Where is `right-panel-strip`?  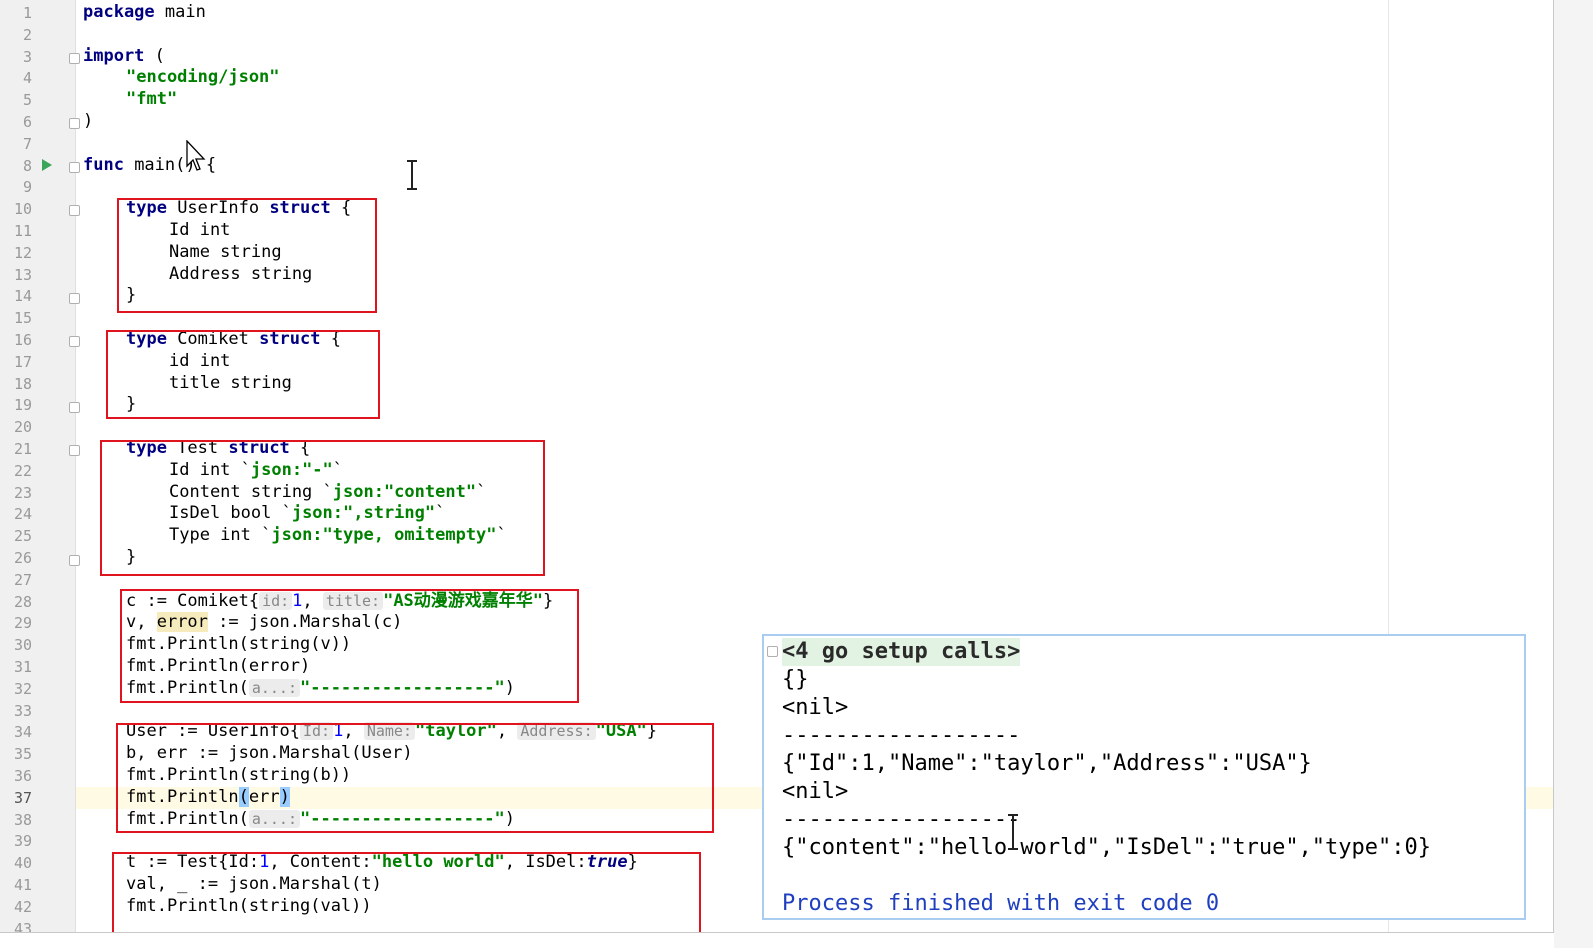
right-panel-strip is located at coordinates (1573, 474).